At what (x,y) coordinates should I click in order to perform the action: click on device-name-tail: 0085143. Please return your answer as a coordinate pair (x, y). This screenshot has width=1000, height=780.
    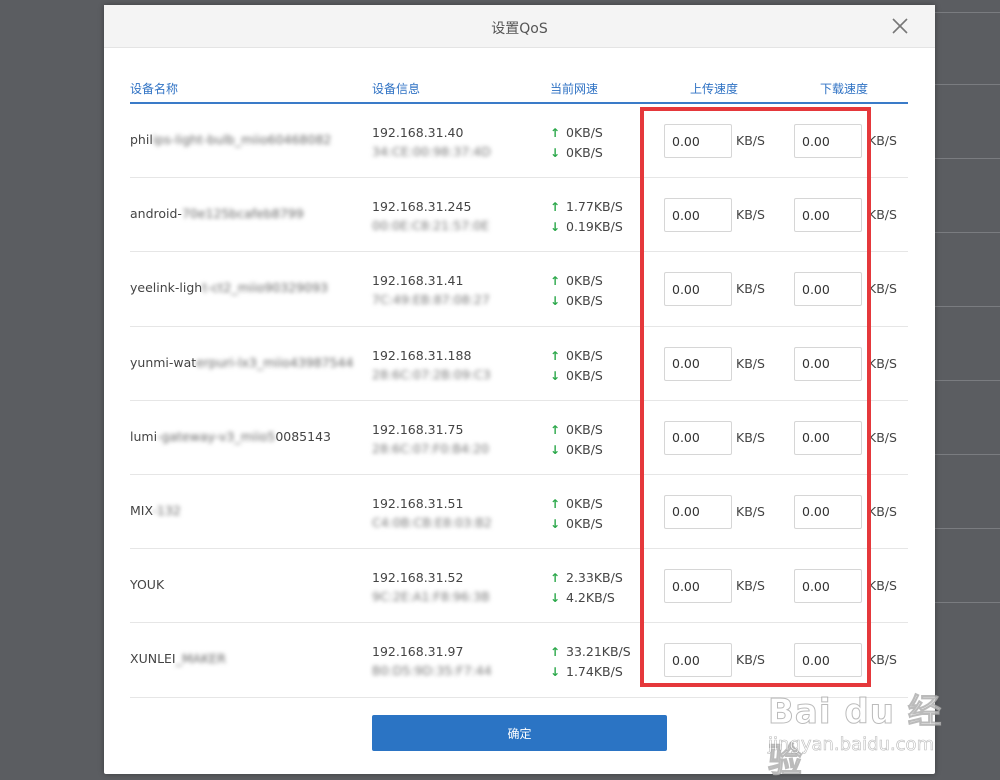
    Looking at the image, I should click on (303, 436).